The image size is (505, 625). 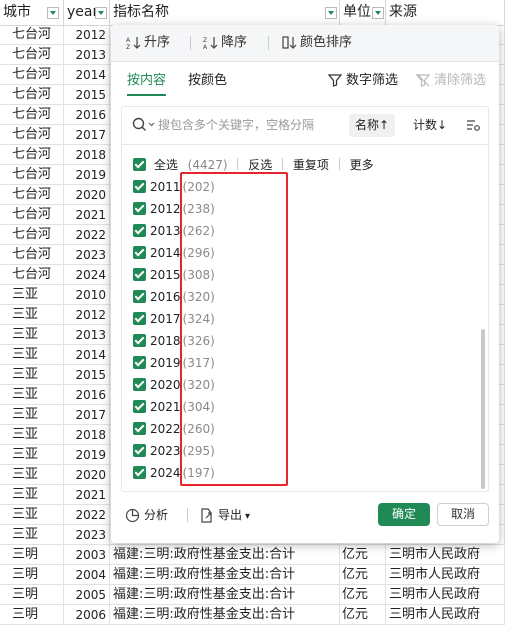 I want to click on cell-year: 2006, so click(x=87, y=615).